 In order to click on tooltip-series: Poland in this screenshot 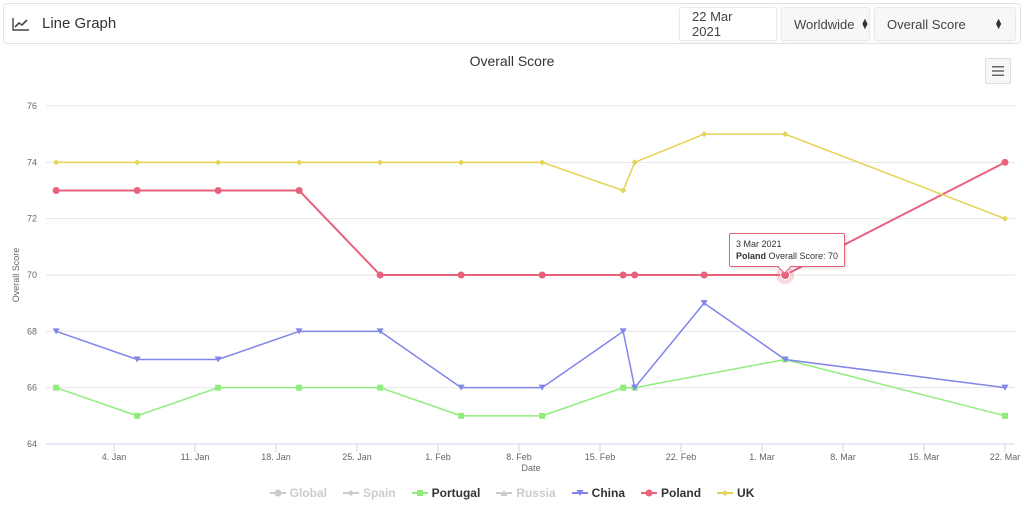, I will do `click(751, 256)`.